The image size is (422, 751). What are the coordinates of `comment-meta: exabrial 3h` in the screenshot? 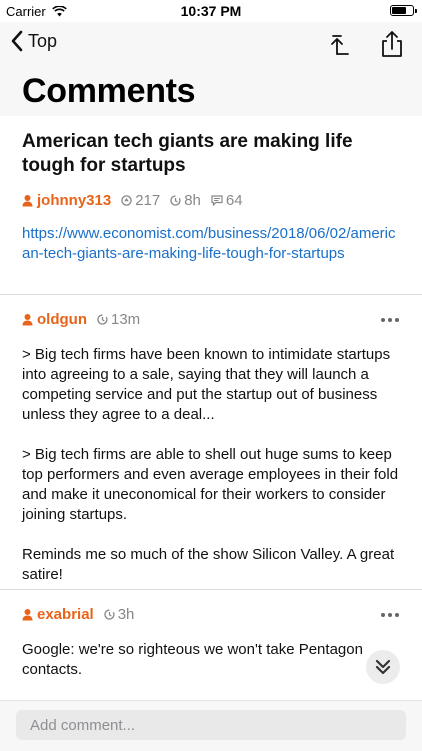 It's located at (78, 614).